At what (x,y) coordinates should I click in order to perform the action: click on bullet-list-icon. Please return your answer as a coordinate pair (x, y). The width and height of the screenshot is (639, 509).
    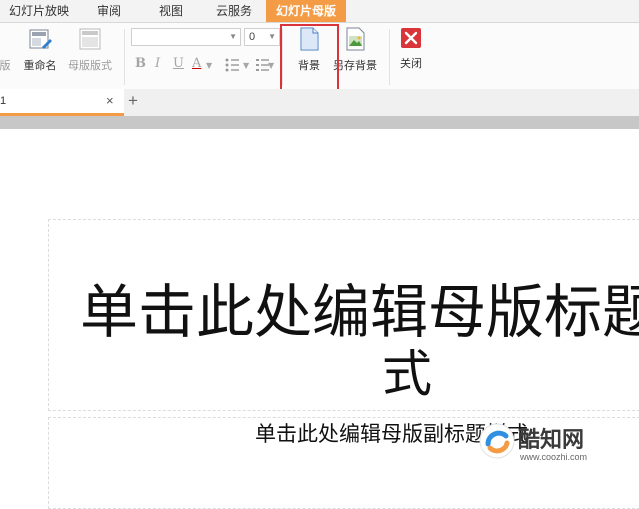
    Looking at the image, I should click on (234, 65).